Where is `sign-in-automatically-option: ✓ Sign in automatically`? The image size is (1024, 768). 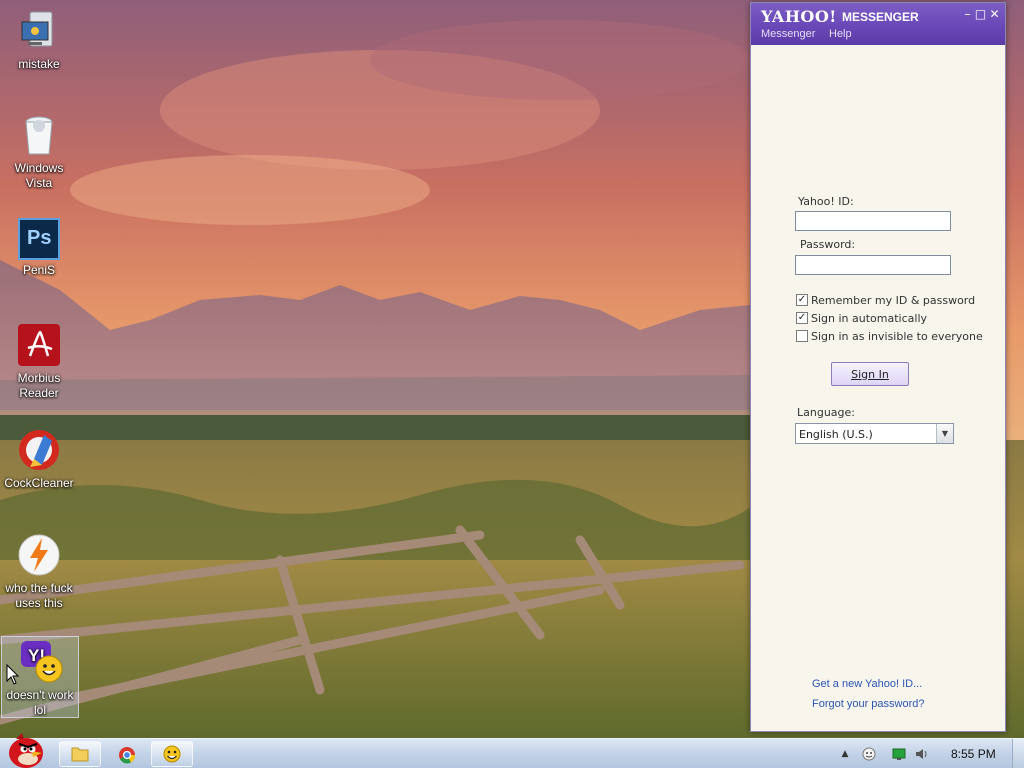 sign-in-automatically-option: ✓ Sign in automatically is located at coordinates (861, 318).